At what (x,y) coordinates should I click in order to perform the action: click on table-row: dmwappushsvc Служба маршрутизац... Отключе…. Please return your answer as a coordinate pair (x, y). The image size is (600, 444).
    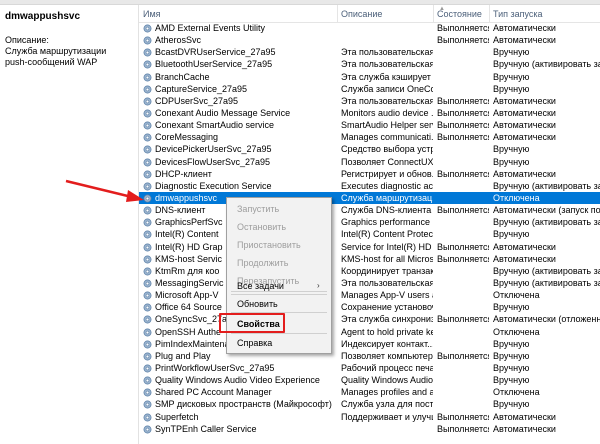
    Looking at the image, I should click on (369, 198).